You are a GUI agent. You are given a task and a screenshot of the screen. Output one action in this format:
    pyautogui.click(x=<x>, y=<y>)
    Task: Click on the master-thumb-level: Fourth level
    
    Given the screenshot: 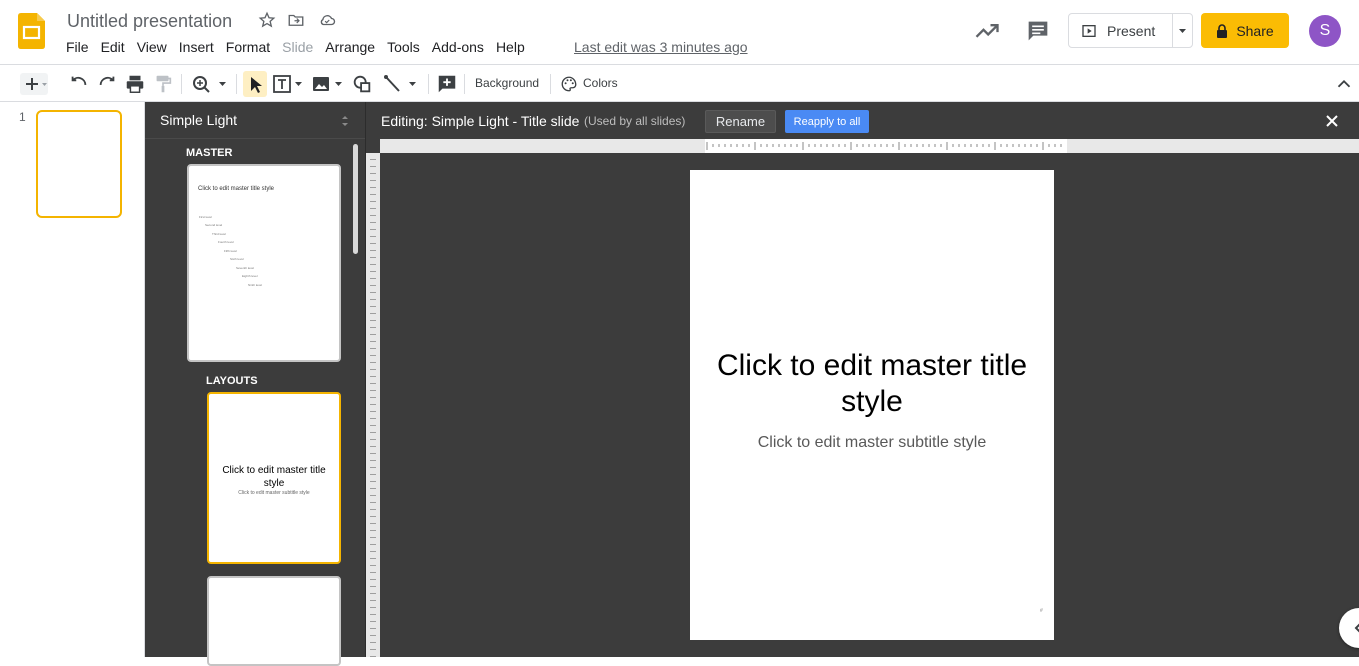 What is the action you would take?
    pyautogui.click(x=226, y=242)
    